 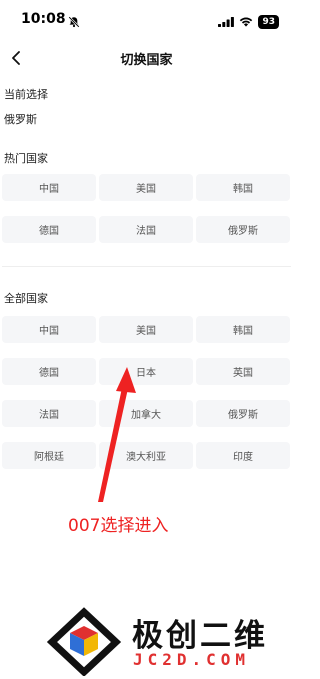 I want to click on country-chip: 印度, so click(x=243, y=455).